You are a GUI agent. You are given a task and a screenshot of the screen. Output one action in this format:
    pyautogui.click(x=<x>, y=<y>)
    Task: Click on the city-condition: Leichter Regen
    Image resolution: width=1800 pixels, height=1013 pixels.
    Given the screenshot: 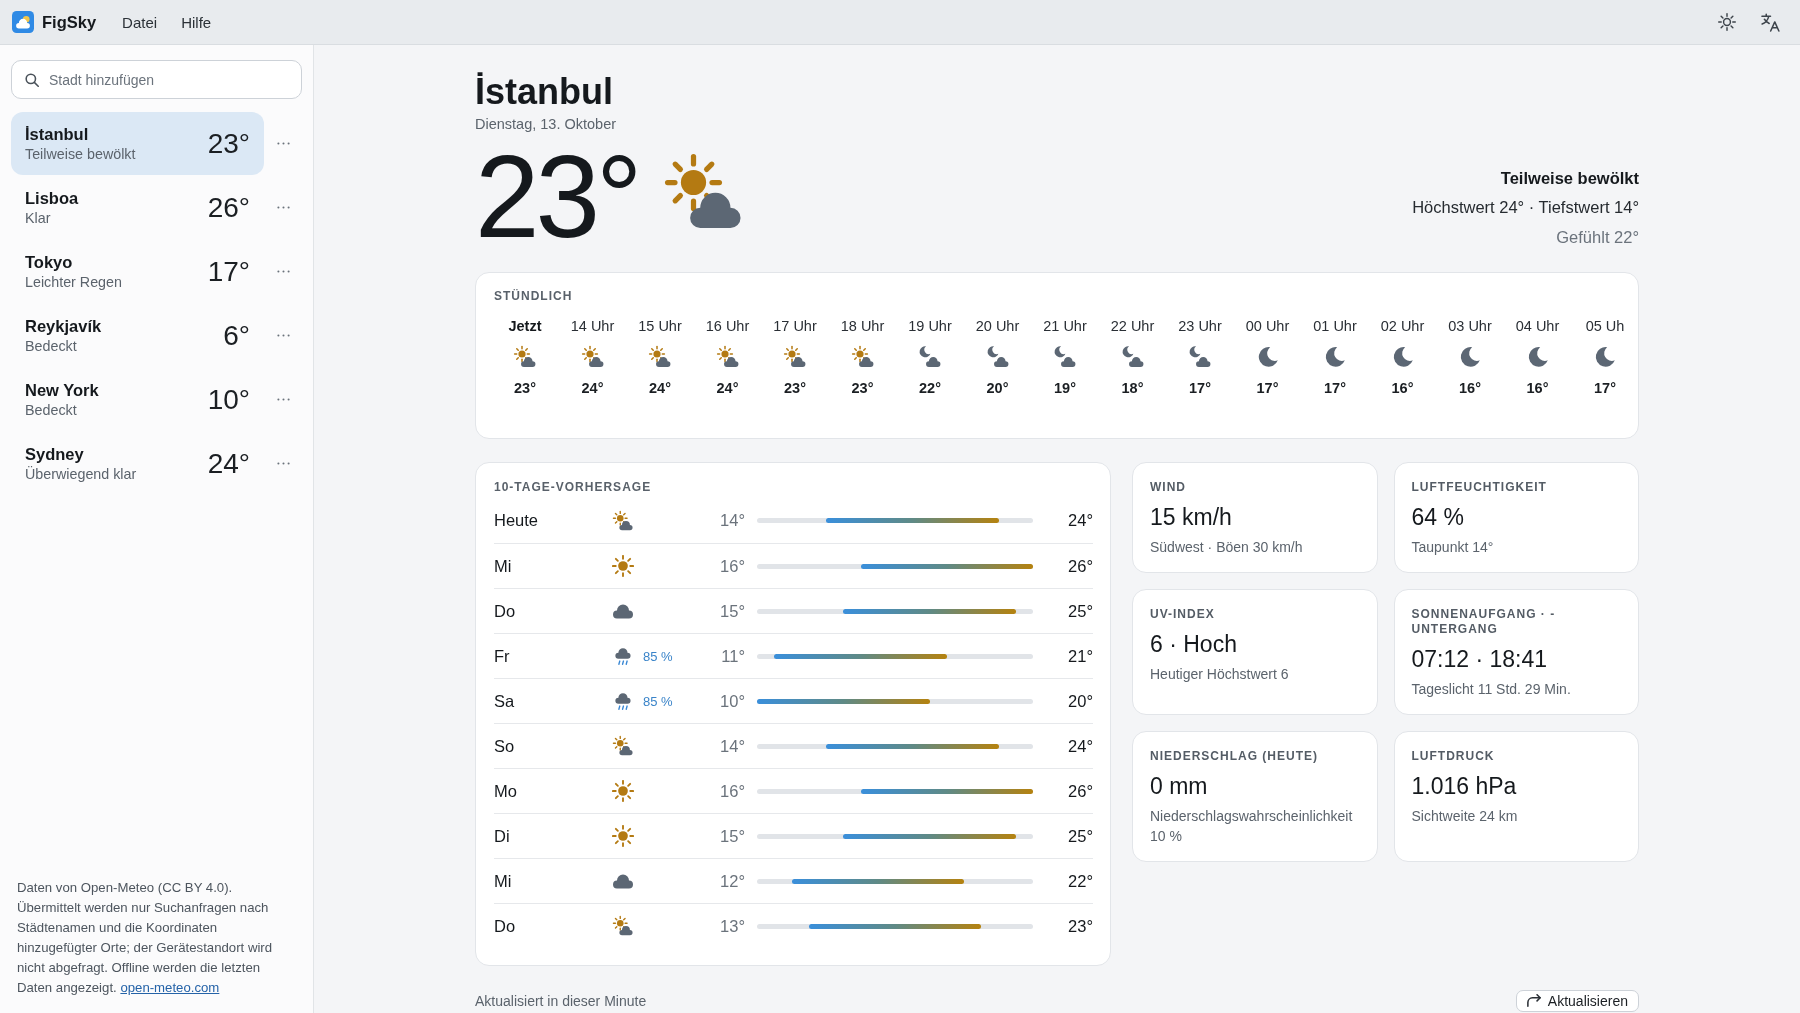 What is the action you would take?
    pyautogui.click(x=73, y=282)
    